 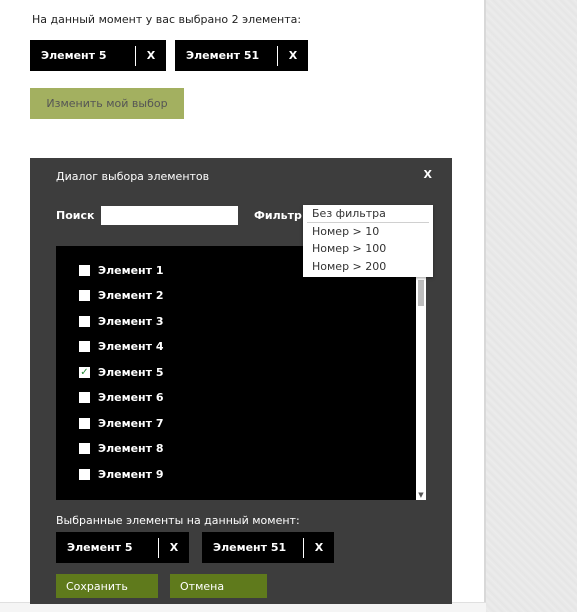 What do you see at coordinates (169, 215) in the screenshot?
I see `search-input` at bounding box center [169, 215].